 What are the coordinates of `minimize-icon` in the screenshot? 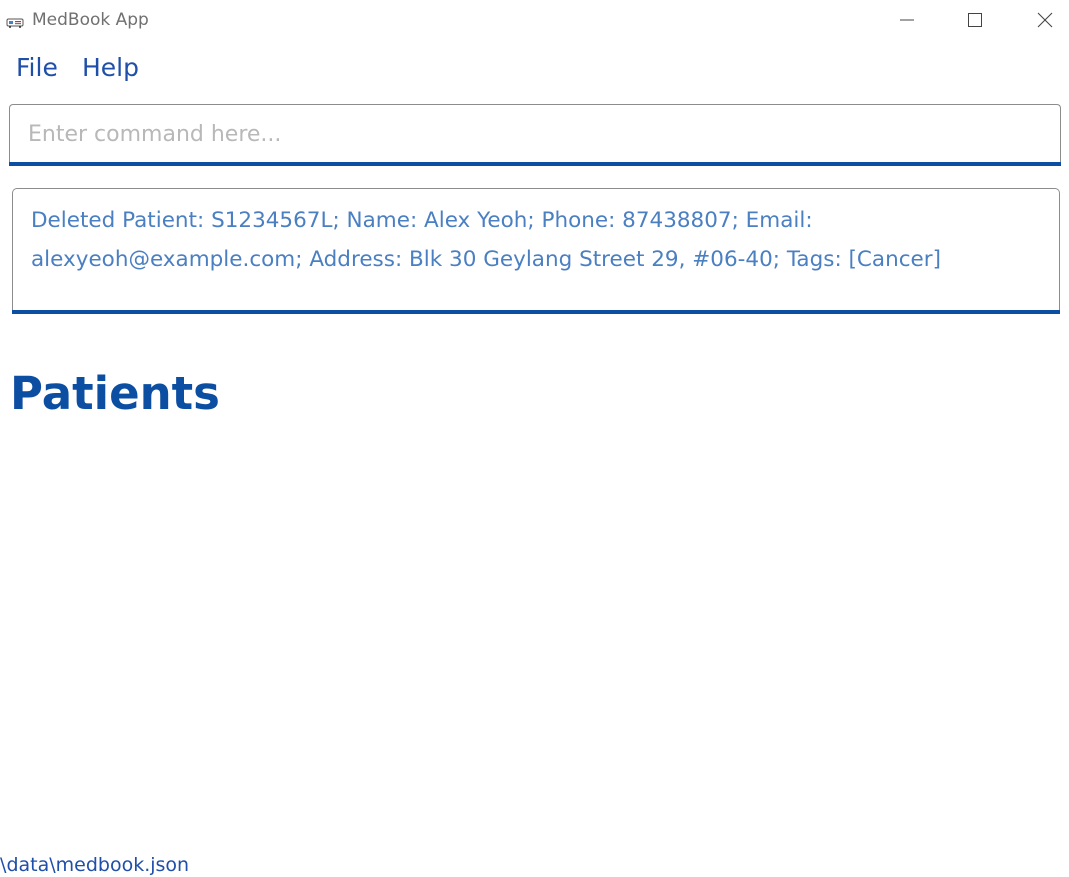 It's located at (907, 20).